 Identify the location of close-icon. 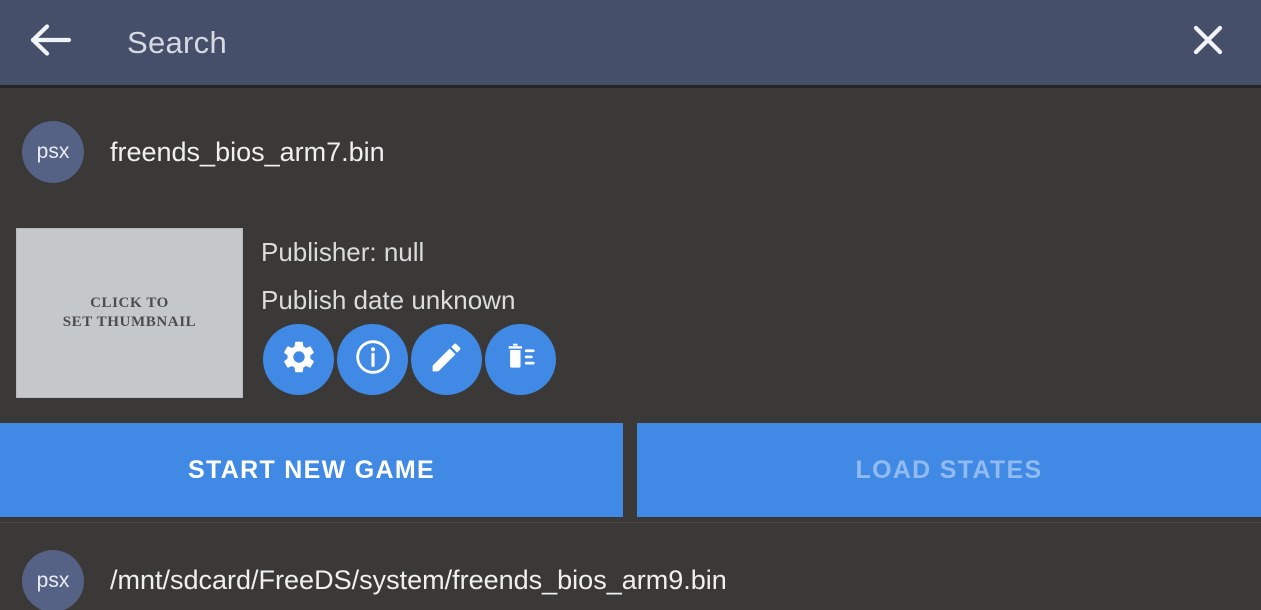
(1208, 42).